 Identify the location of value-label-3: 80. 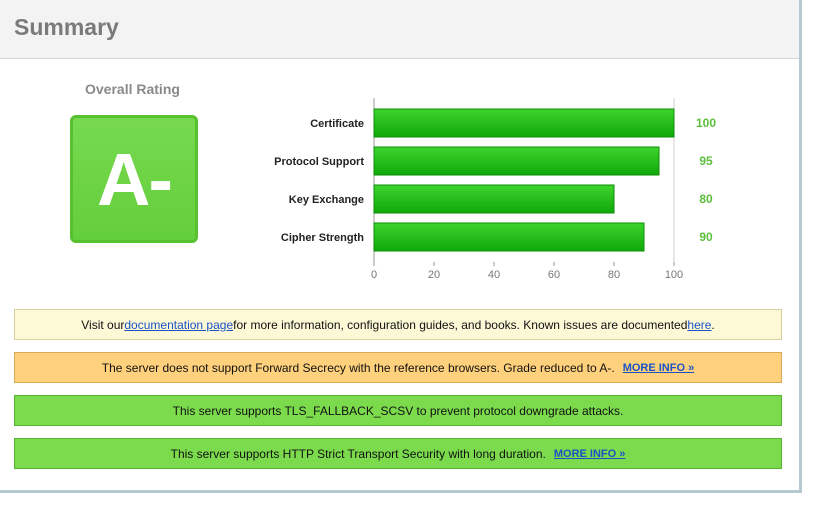
(706, 199).